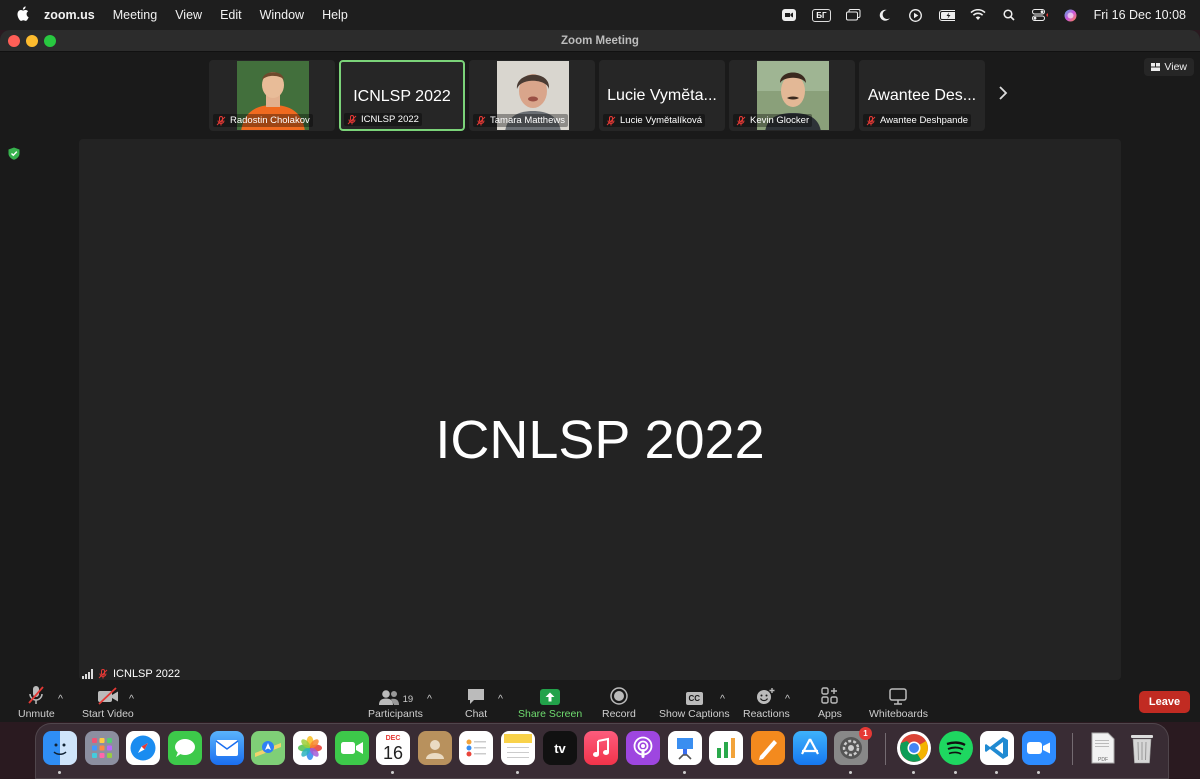 This screenshot has height=779, width=1200. What do you see at coordinates (600, 440) in the screenshot?
I see `active-speaker-name: ICNLSP 2022` at bounding box center [600, 440].